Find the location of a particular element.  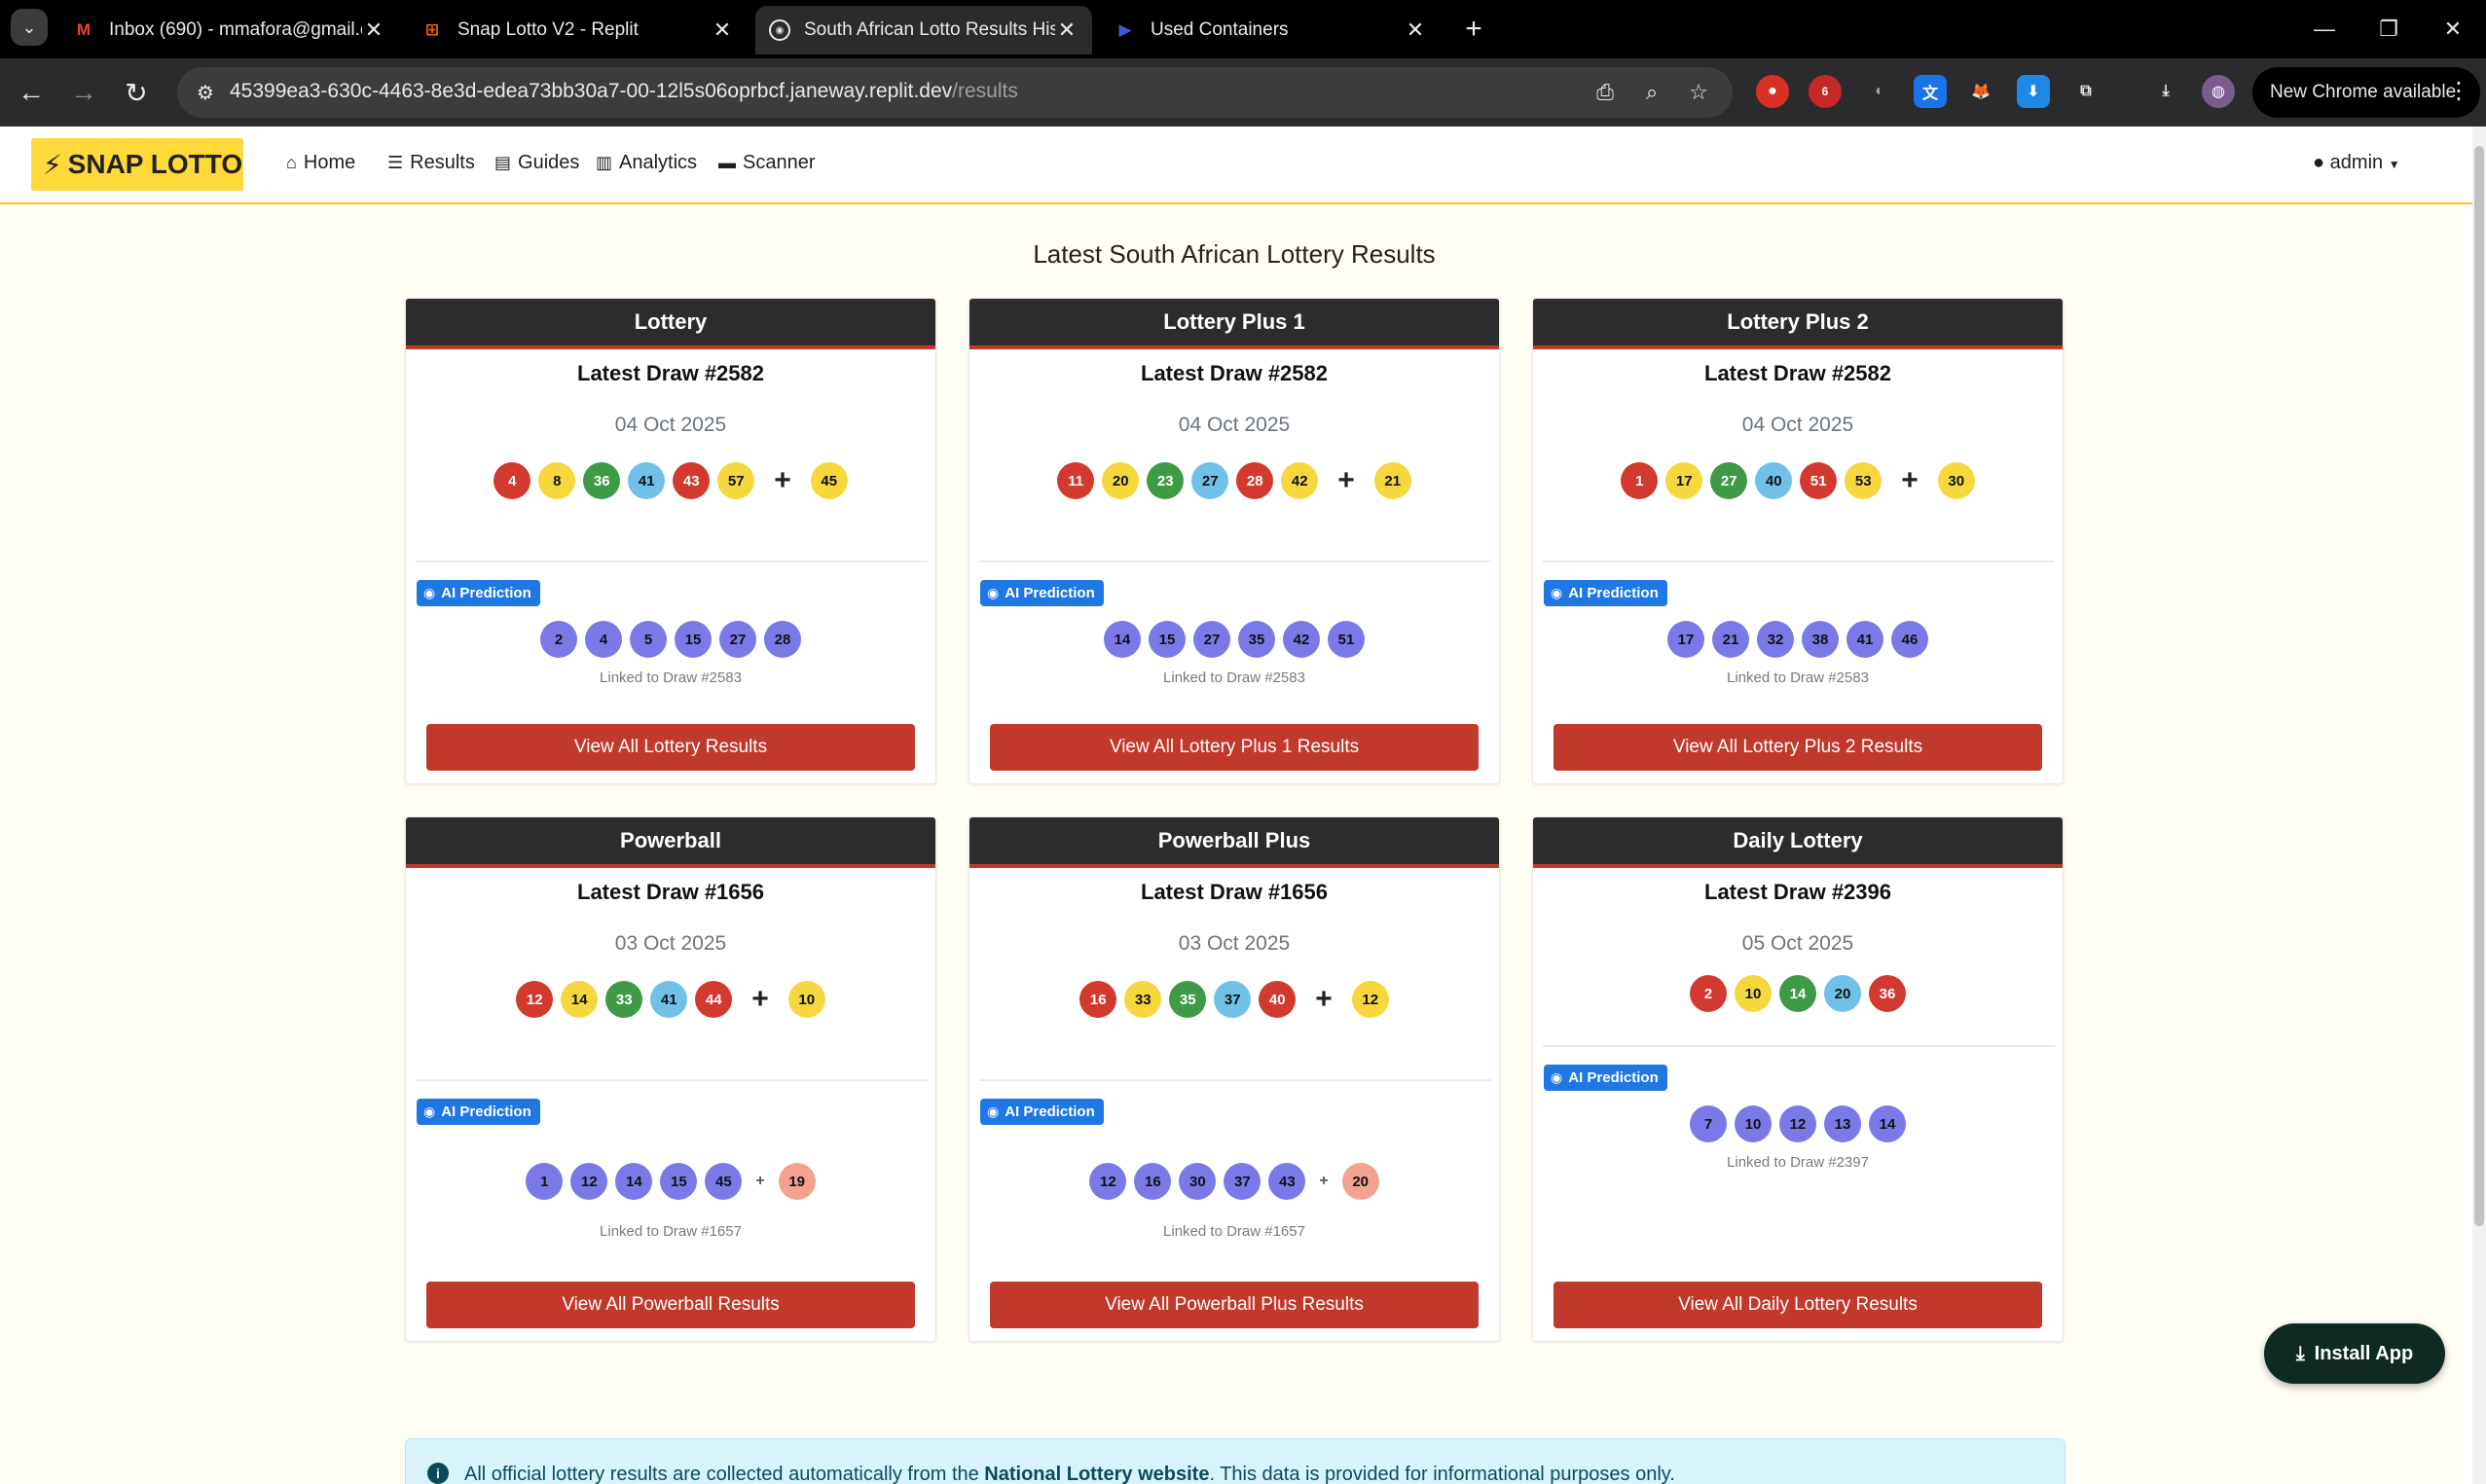

page-scrollbar is located at coordinates (2479, 806).